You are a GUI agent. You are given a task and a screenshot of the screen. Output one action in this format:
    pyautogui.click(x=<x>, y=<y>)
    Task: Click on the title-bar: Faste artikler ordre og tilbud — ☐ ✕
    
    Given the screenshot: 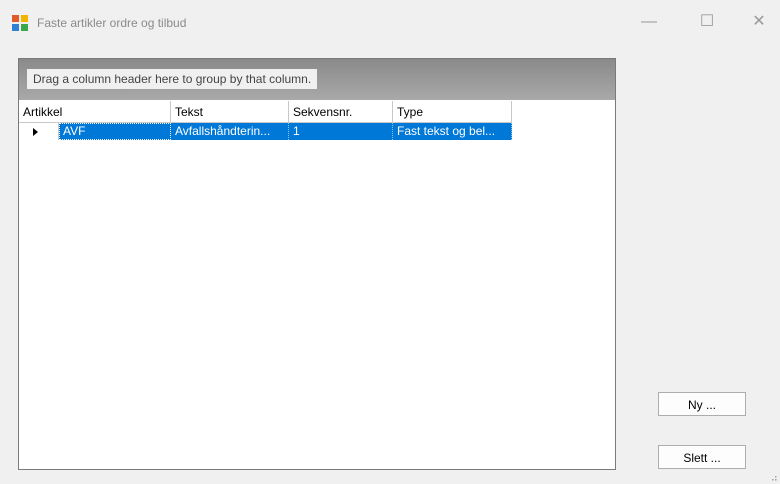 What is the action you would take?
    pyautogui.click(x=390, y=20)
    